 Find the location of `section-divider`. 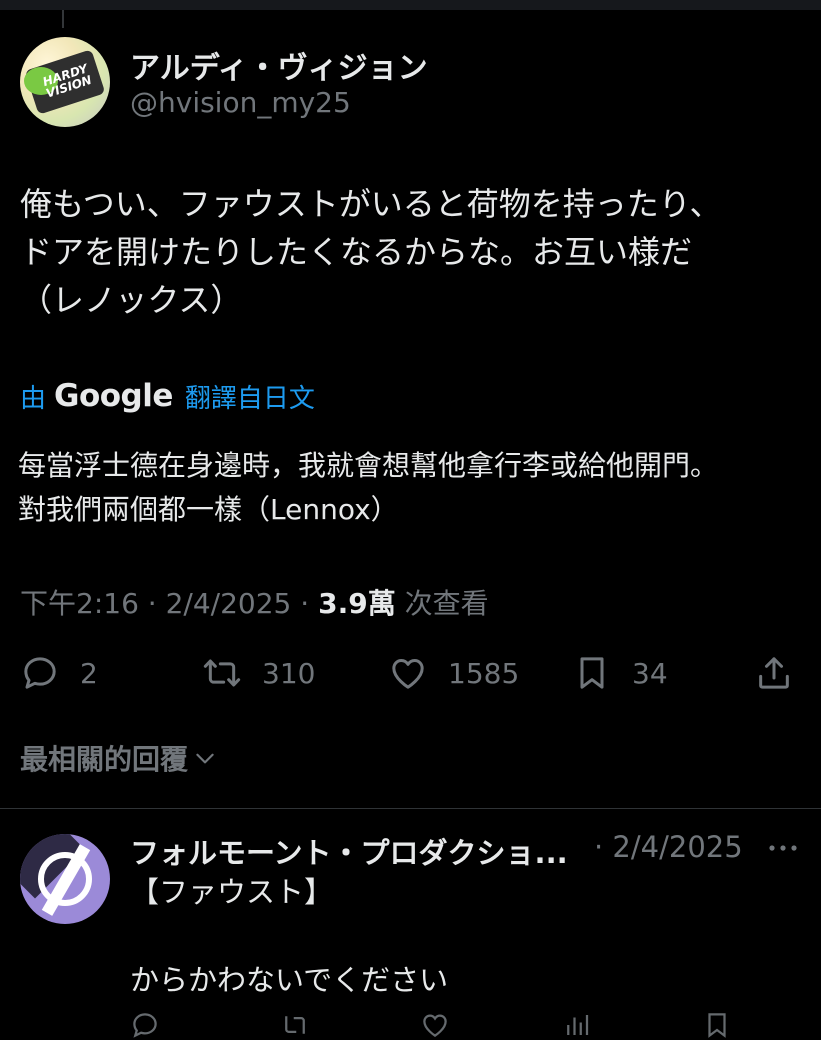

section-divider is located at coordinates (410, 808).